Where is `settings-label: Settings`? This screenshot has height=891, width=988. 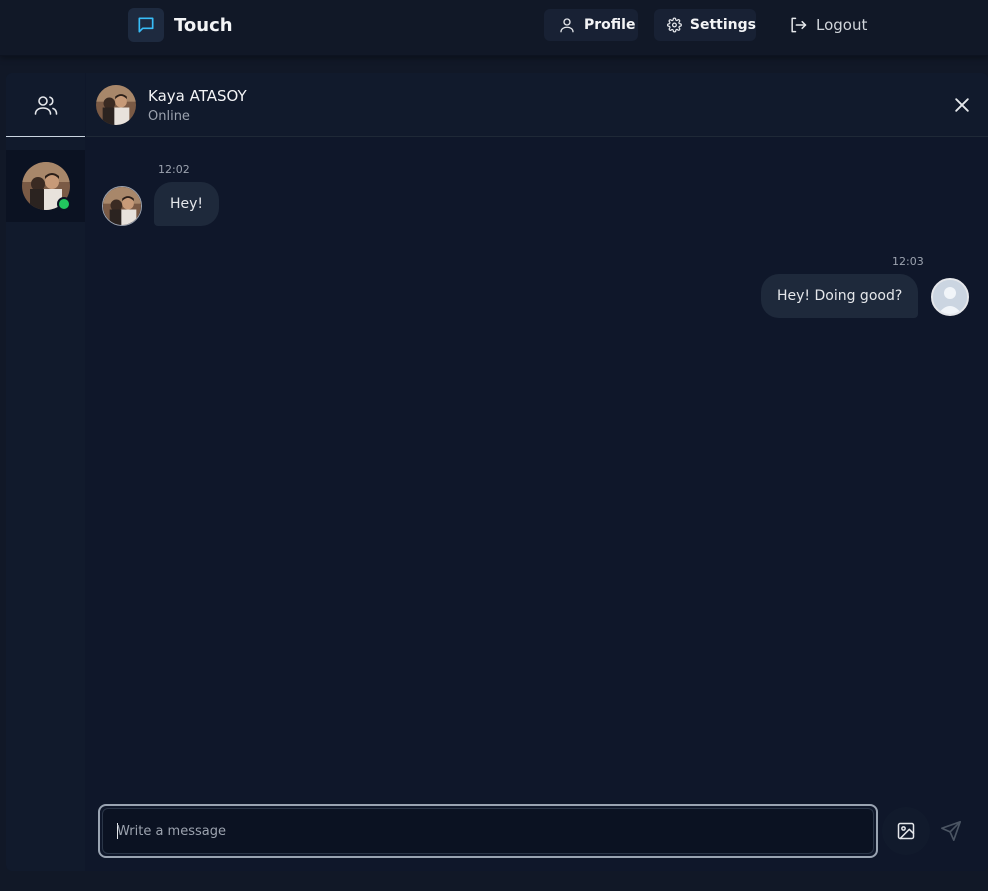
settings-label: Settings is located at coordinates (722, 25).